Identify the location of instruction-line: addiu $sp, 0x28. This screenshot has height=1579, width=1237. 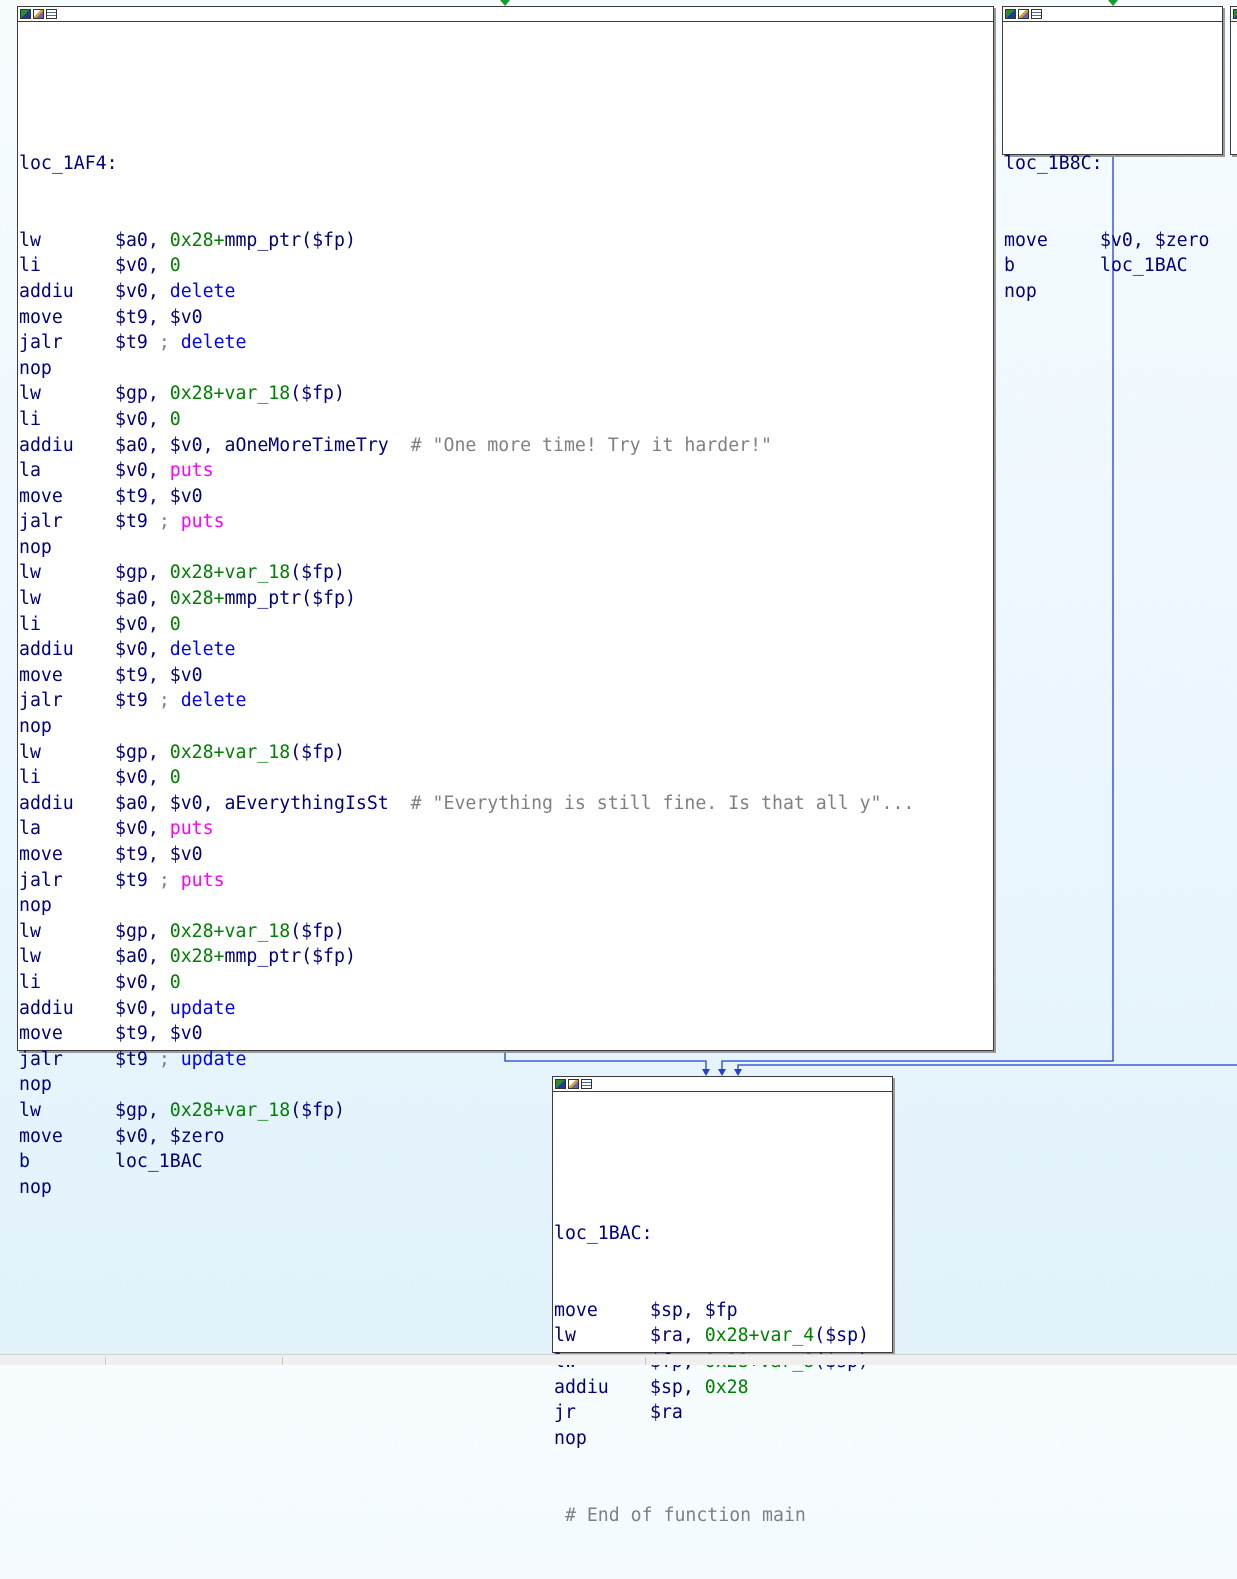
(723, 1388).